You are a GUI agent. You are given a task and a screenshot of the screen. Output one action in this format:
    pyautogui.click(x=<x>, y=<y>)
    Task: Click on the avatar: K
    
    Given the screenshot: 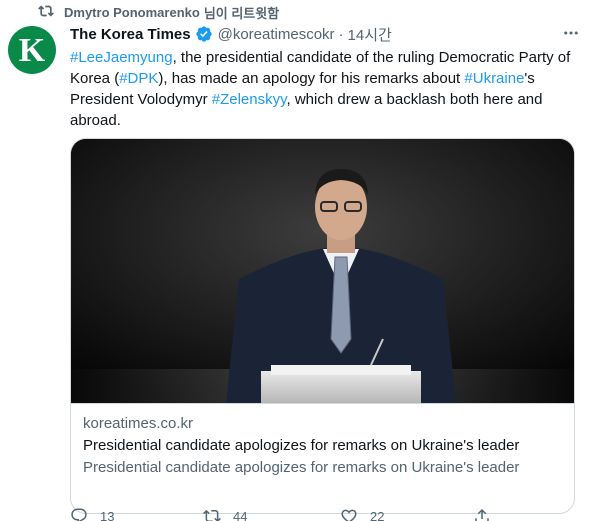 What is the action you would take?
    pyautogui.click(x=32, y=50)
    